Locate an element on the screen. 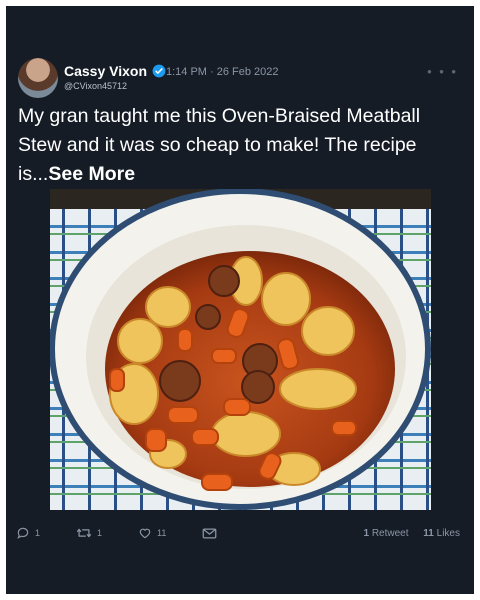 The image size is (480, 600). see-more-link: See More is located at coordinates (91, 174).